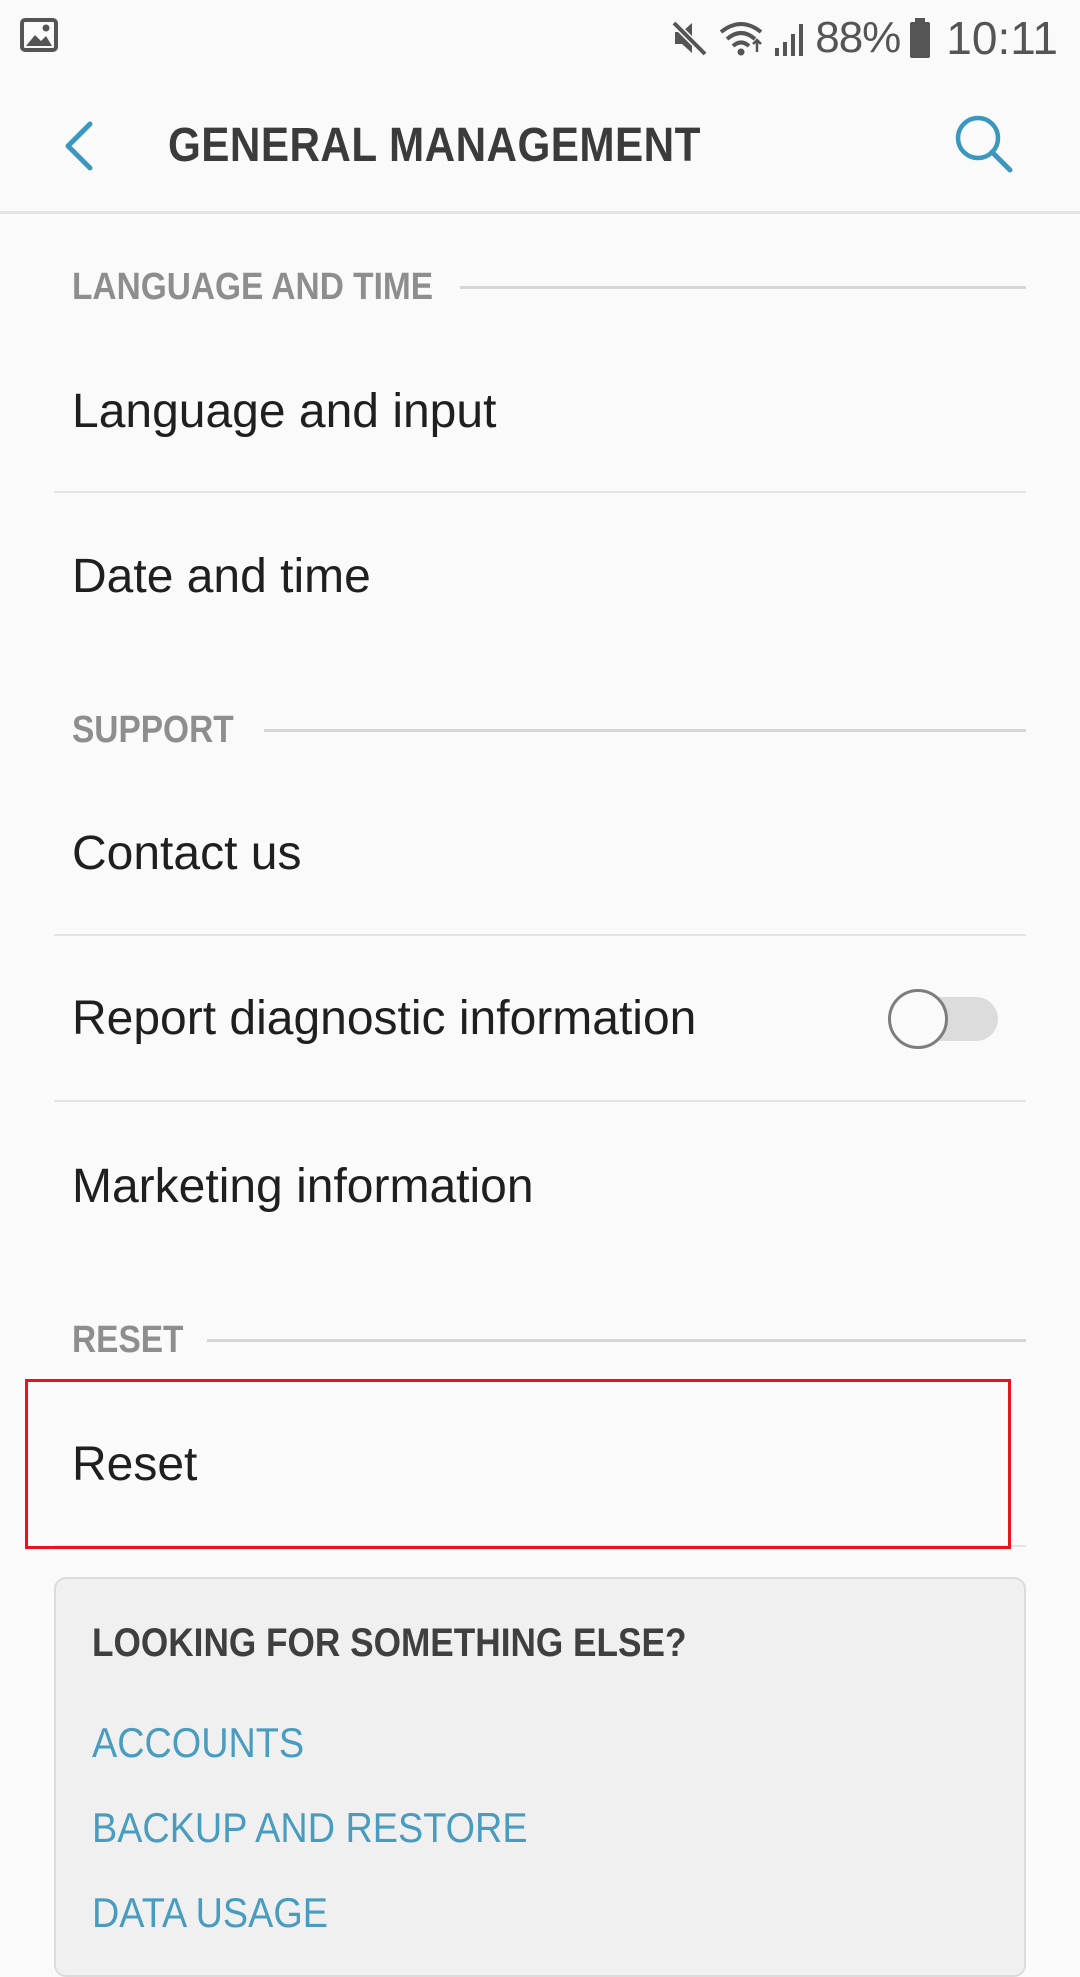 Image resolution: width=1080 pixels, height=1977 pixels. I want to click on list-item-label: Contact us, so click(187, 853).